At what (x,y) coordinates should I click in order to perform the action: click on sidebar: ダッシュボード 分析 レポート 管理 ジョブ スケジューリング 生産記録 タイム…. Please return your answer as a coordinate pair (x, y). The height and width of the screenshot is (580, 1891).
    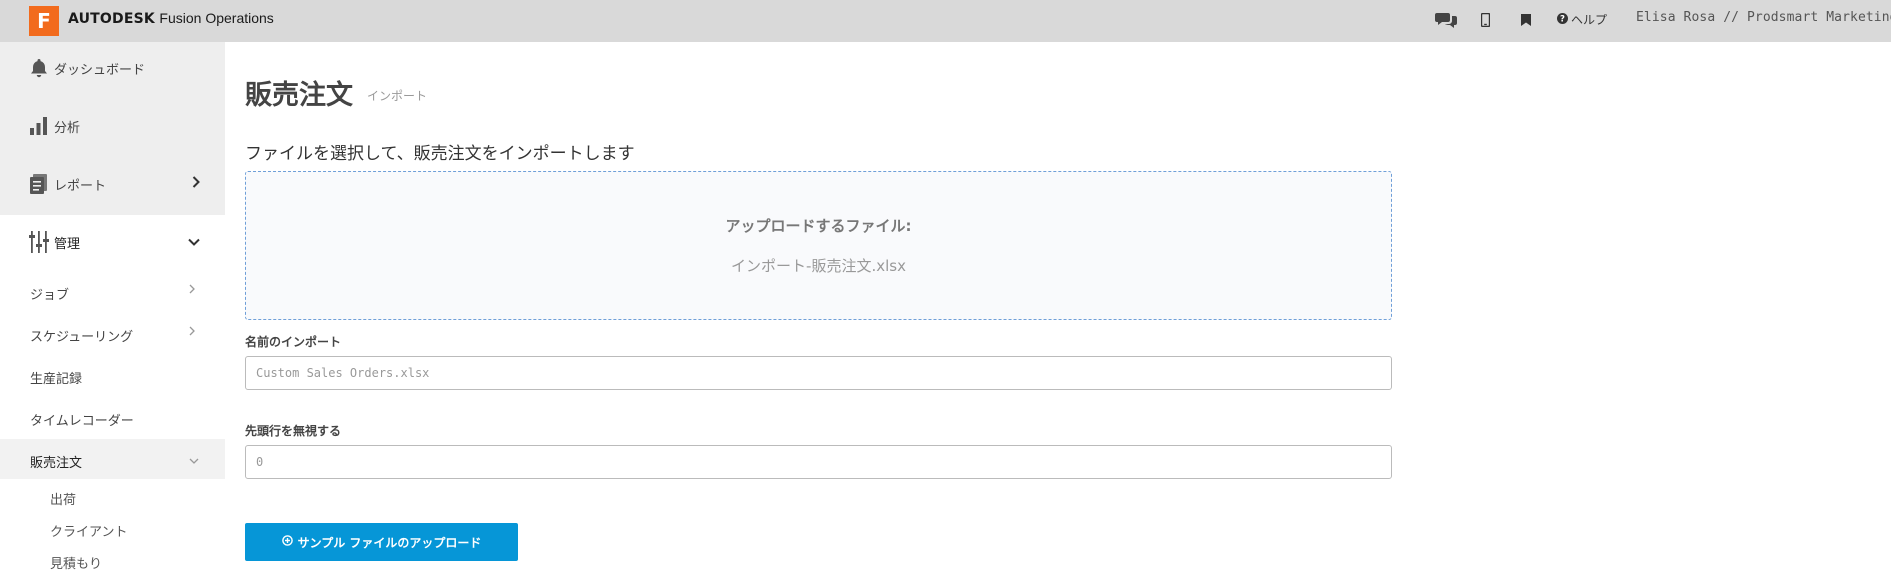
    Looking at the image, I should click on (112, 311).